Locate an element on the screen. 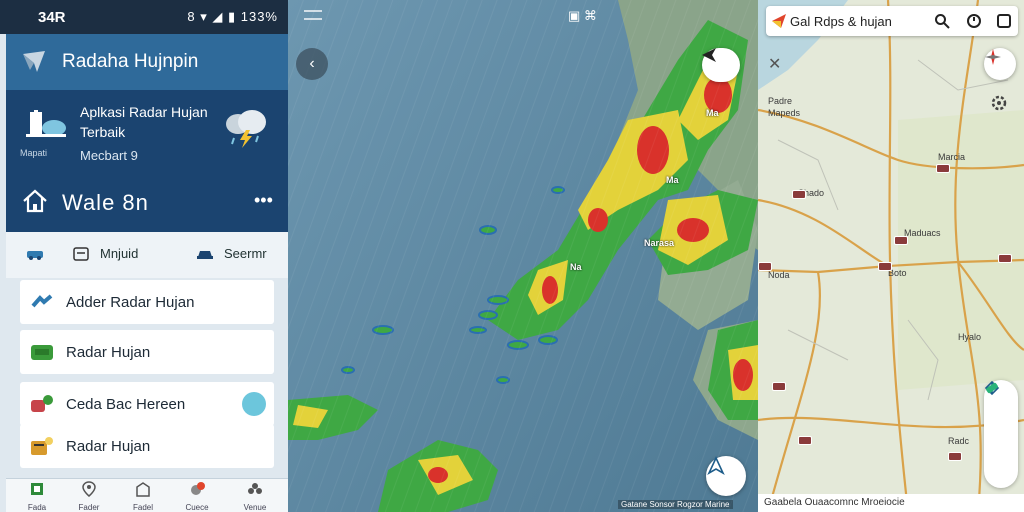  list-item-label: Adder Radar Hujan is located at coordinates (130, 302).